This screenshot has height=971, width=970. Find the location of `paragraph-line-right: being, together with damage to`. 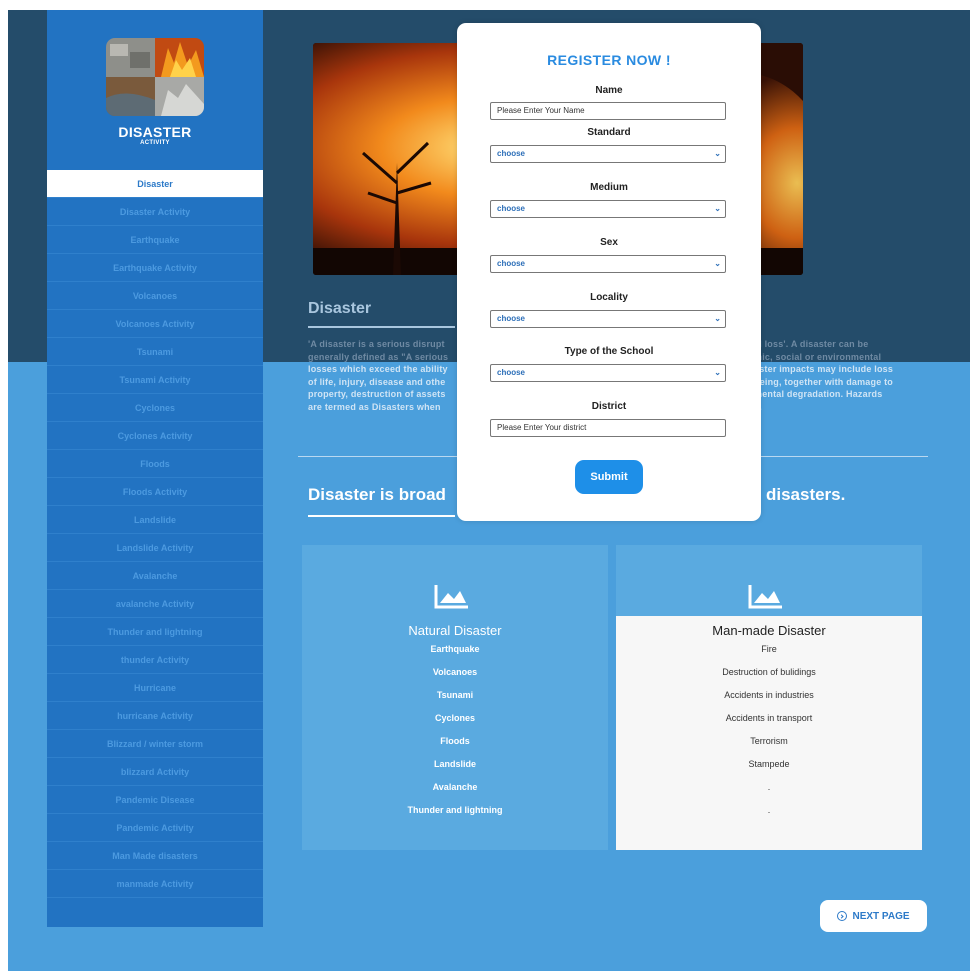

paragraph-line-right: being, together with damage to is located at coordinates (824, 381).